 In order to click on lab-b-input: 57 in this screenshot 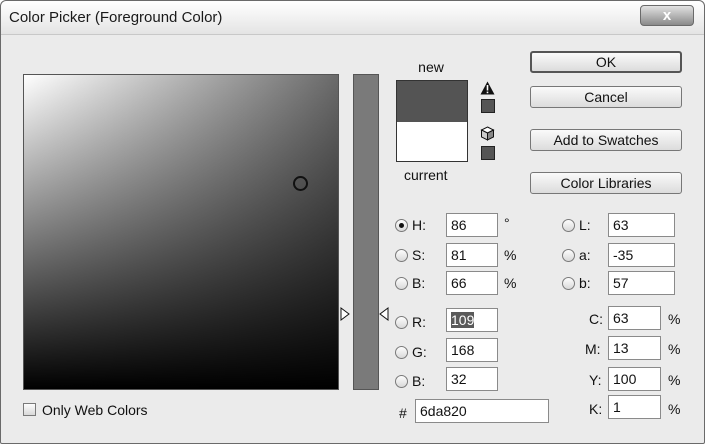, I will do `click(641, 283)`.